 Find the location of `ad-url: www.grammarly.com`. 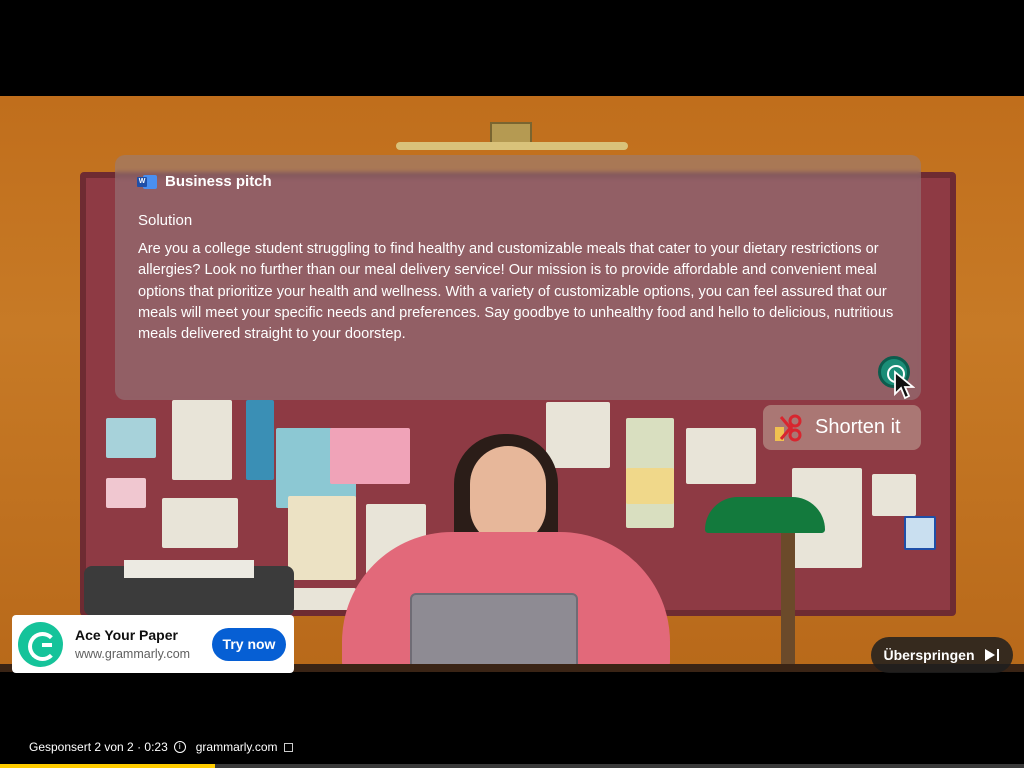

ad-url: www.grammarly.com is located at coordinates (143, 654).